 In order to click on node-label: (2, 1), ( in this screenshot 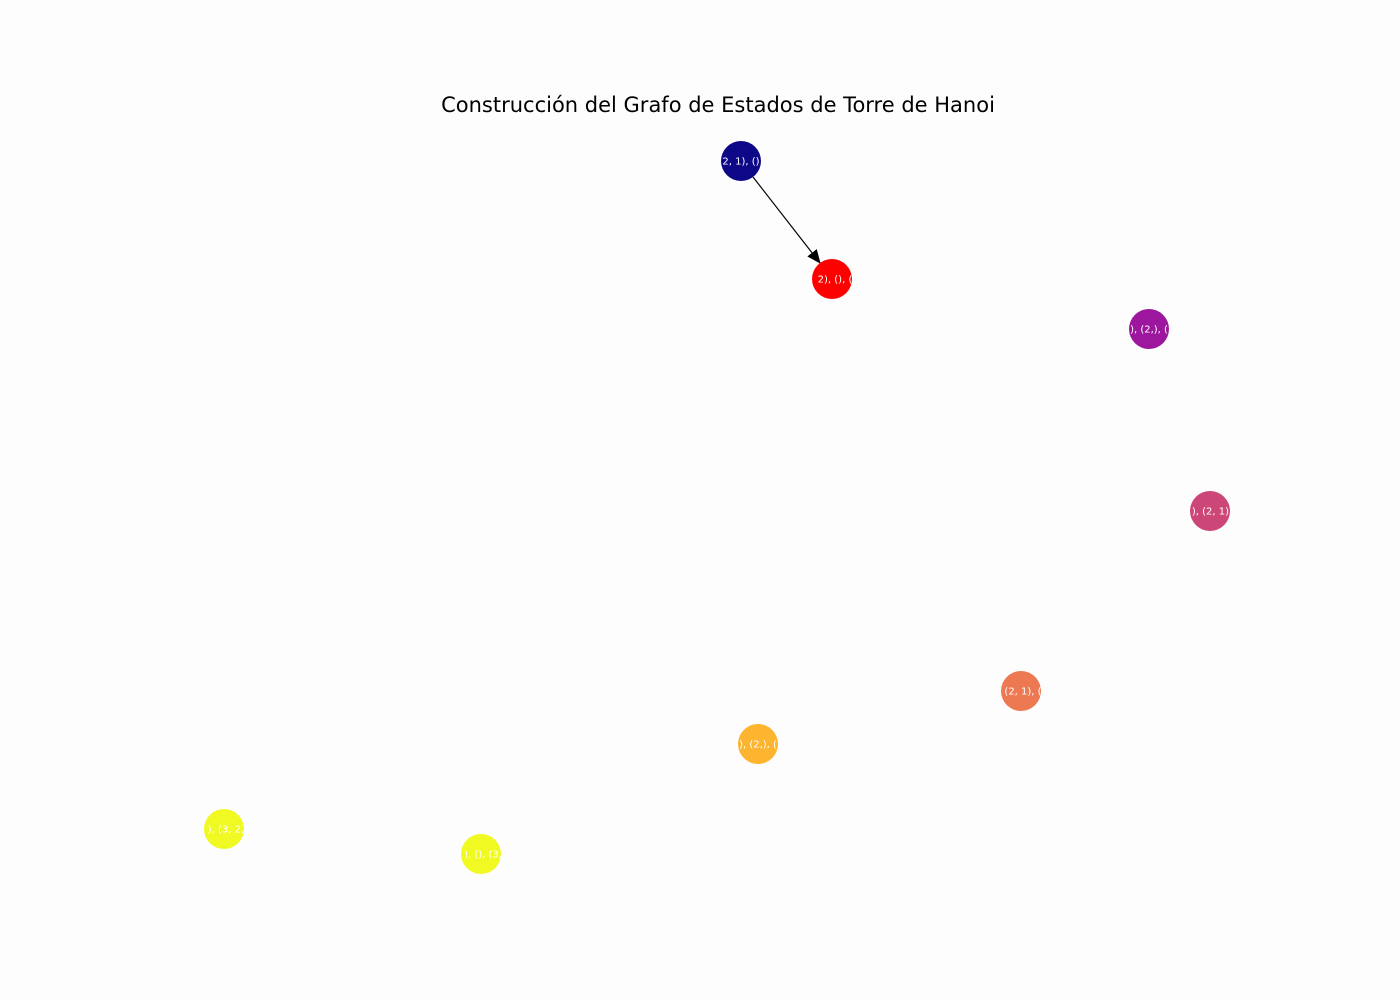, I will do `click(1022, 692)`.